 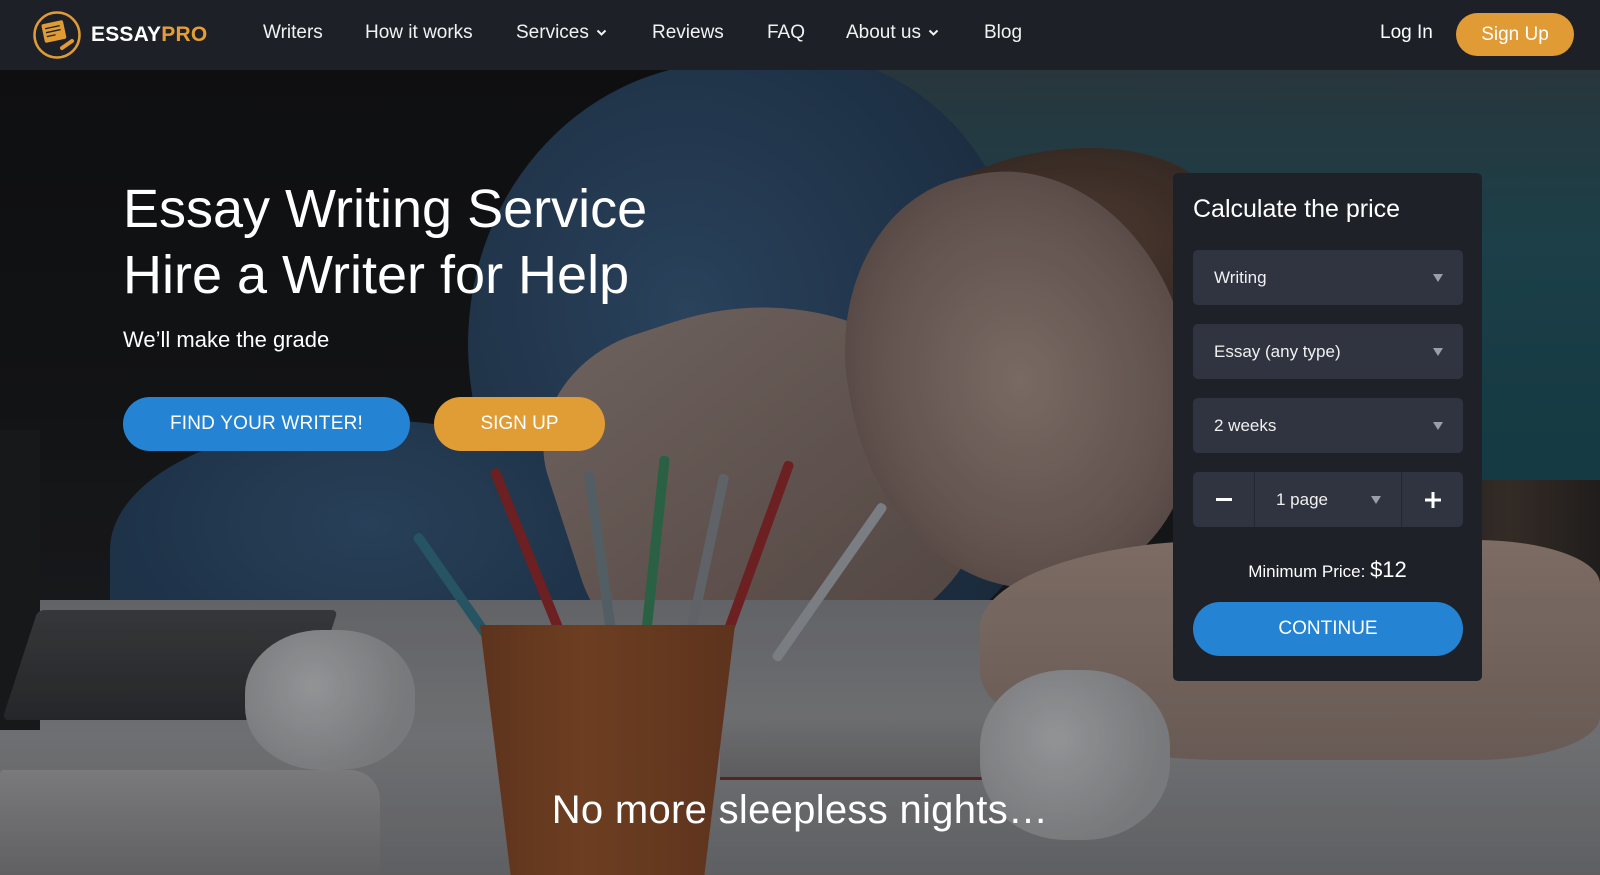 I want to click on nav-label: FAQ, so click(x=786, y=32).